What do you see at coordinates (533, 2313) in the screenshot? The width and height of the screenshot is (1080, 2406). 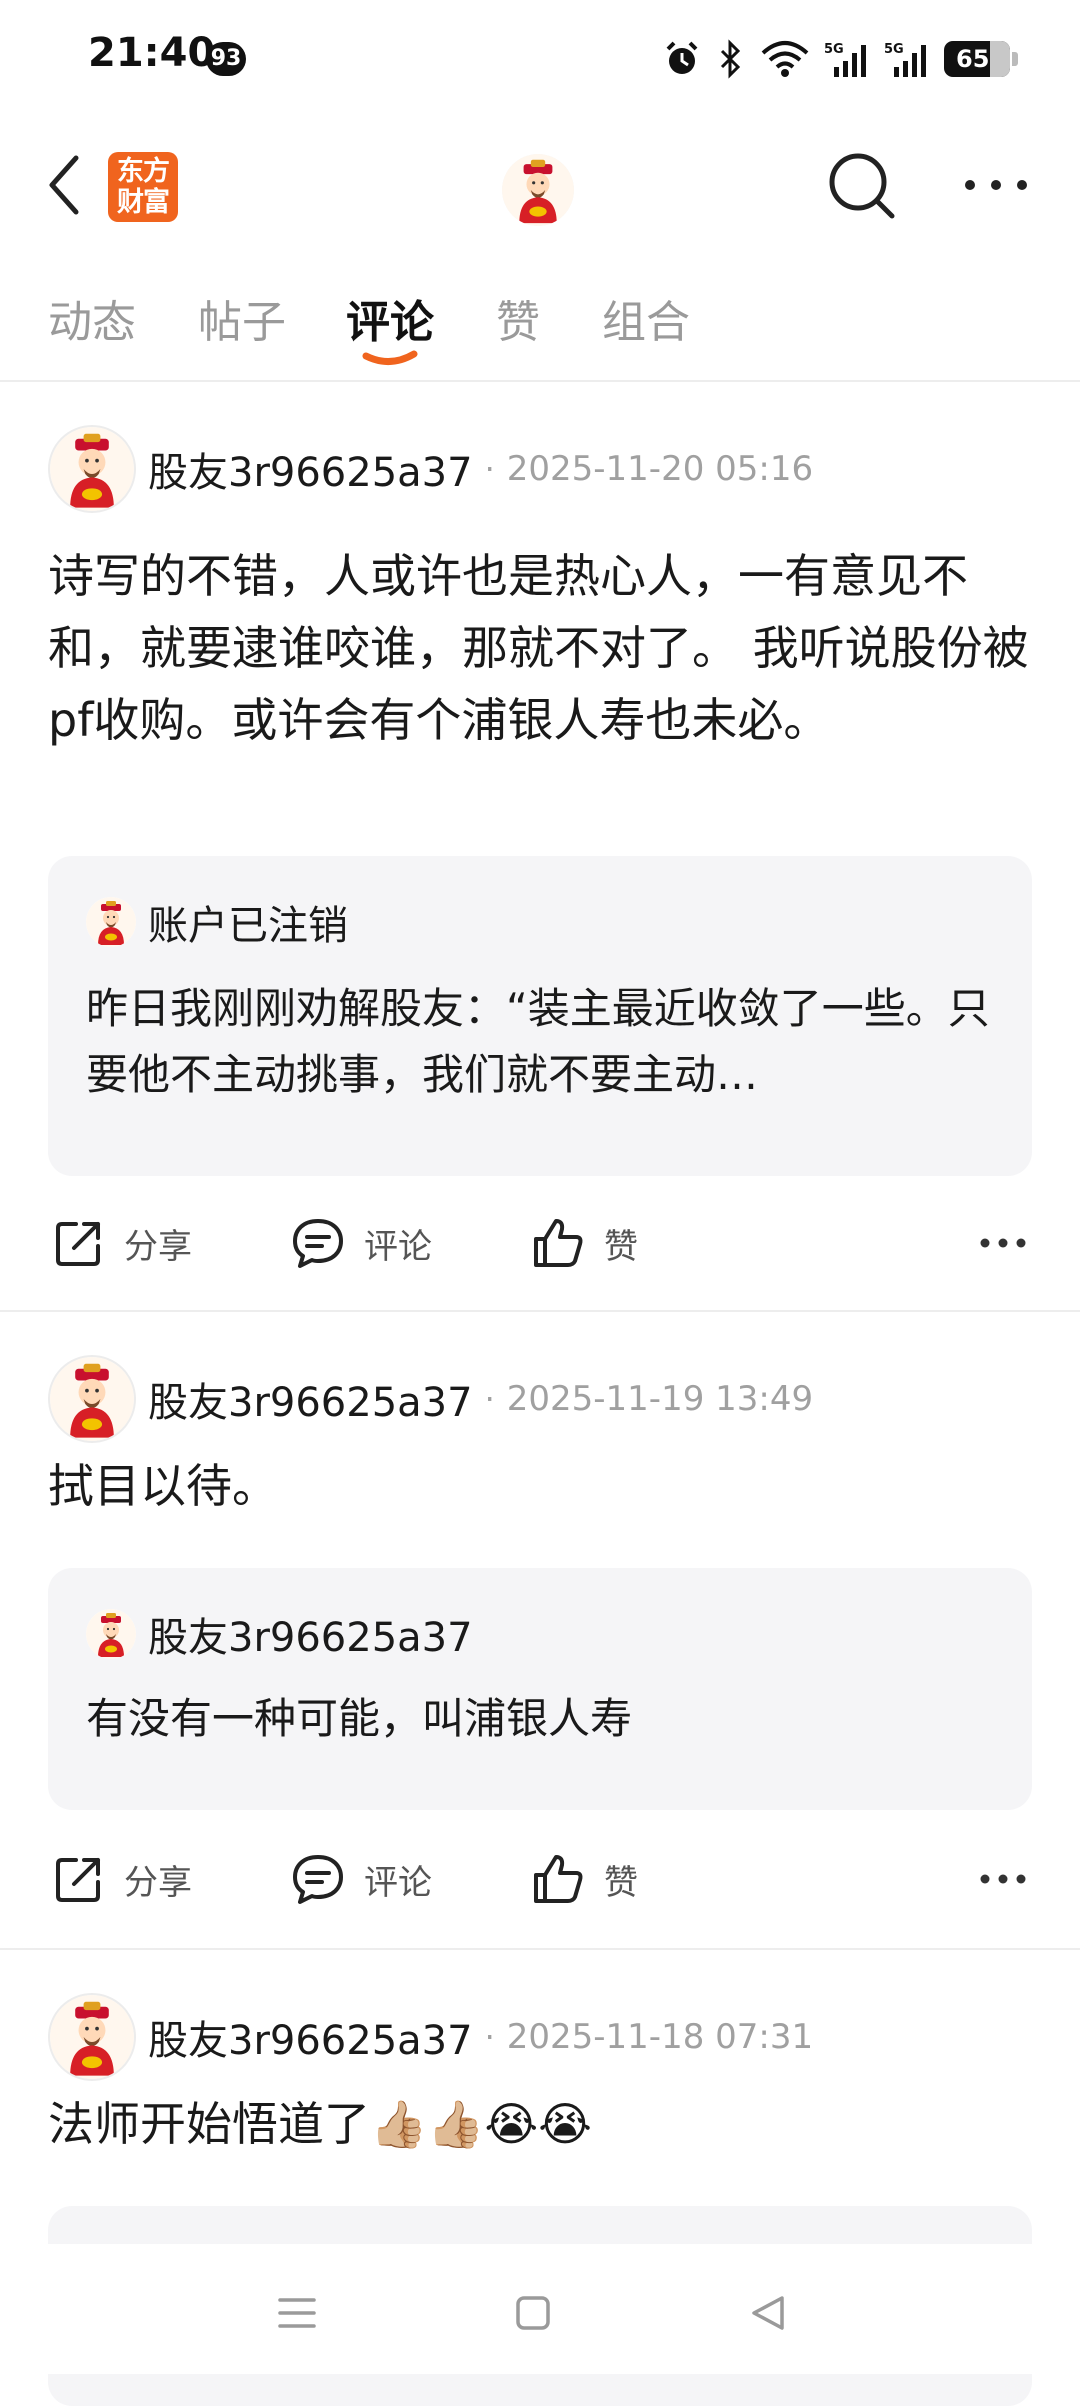 I see `home-icon` at bounding box center [533, 2313].